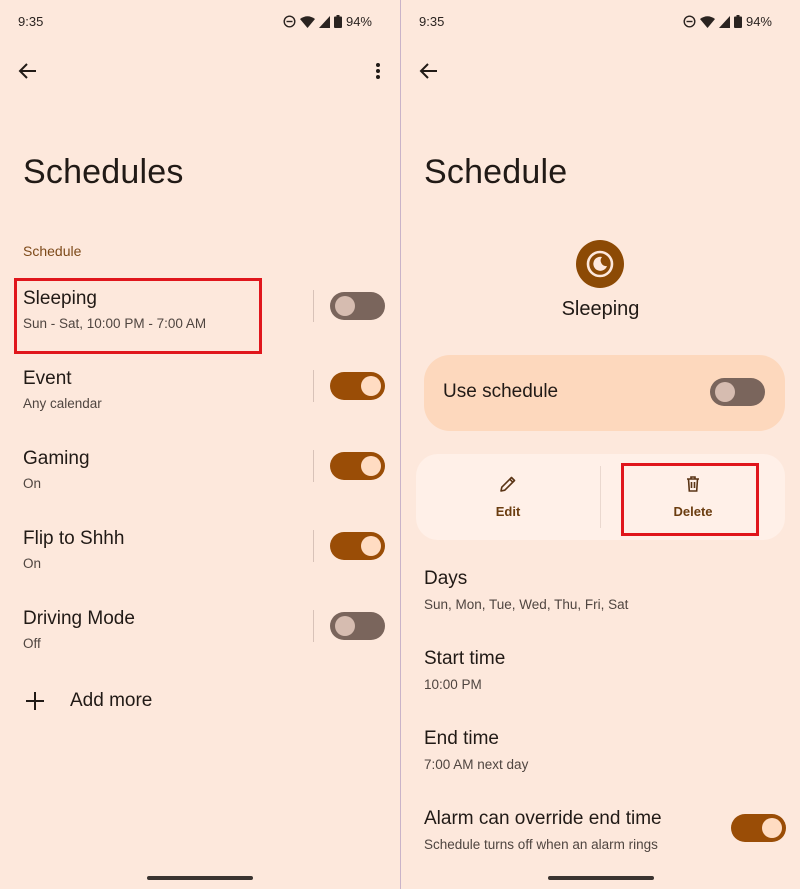 This screenshot has height=889, width=800. What do you see at coordinates (464, 670) in the screenshot?
I see `start-time-setting: Start time 10:00 PM` at bounding box center [464, 670].